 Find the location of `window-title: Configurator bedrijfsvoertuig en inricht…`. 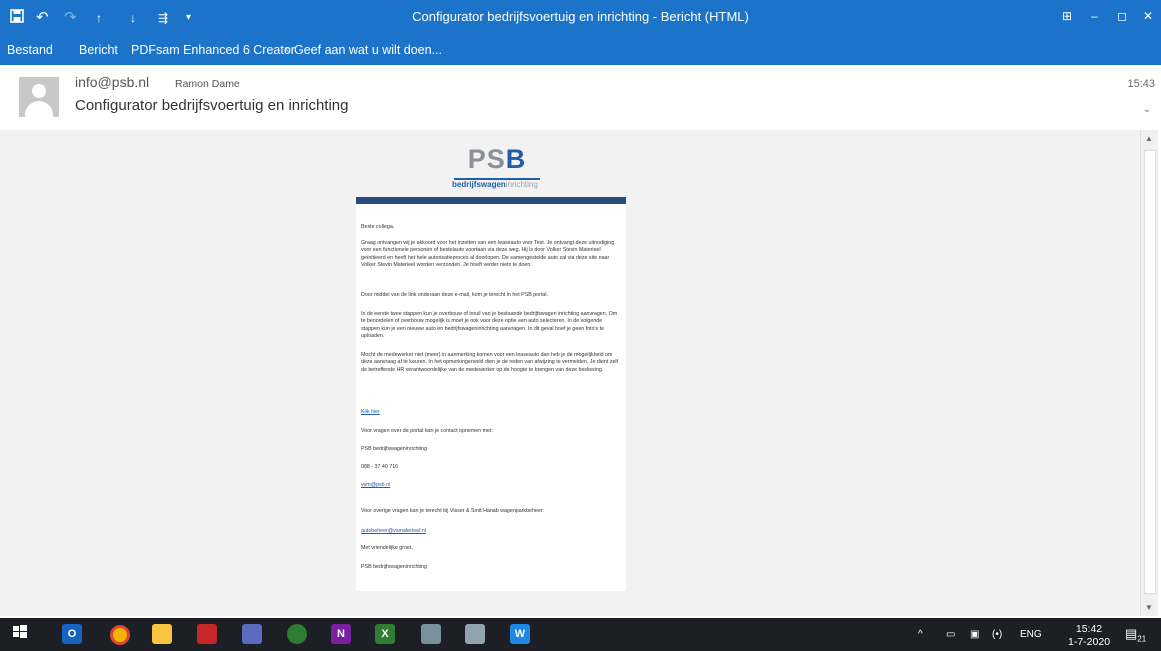

window-title: Configurator bedrijfsvoertuig en inricht… is located at coordinates (580, 16).